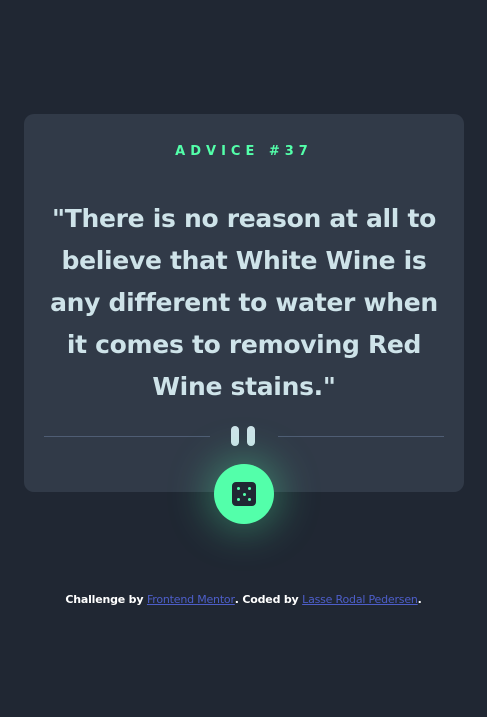 The height and width of the screenshot is (717, 487). I want to click on generate-advice-button, so click(244, 494).